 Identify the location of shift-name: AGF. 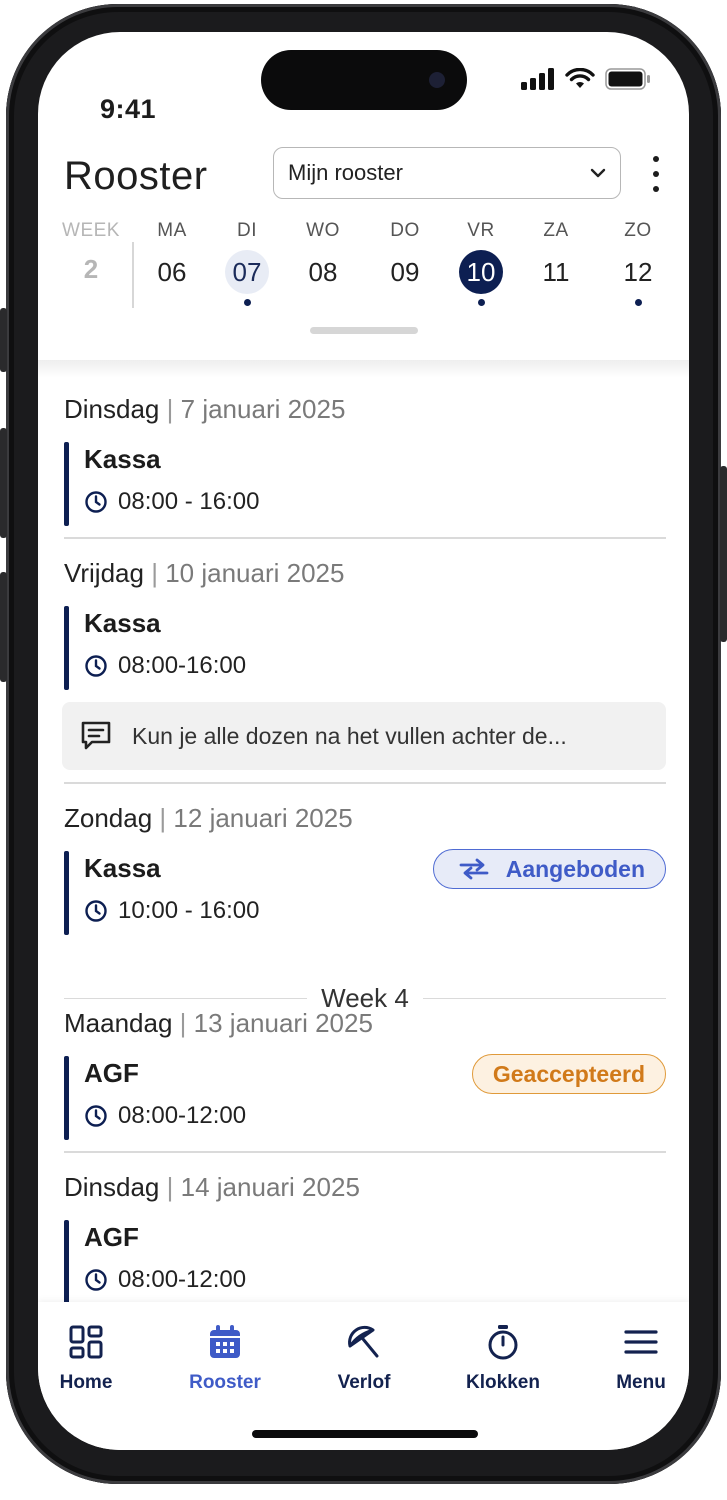
(111, 1237).